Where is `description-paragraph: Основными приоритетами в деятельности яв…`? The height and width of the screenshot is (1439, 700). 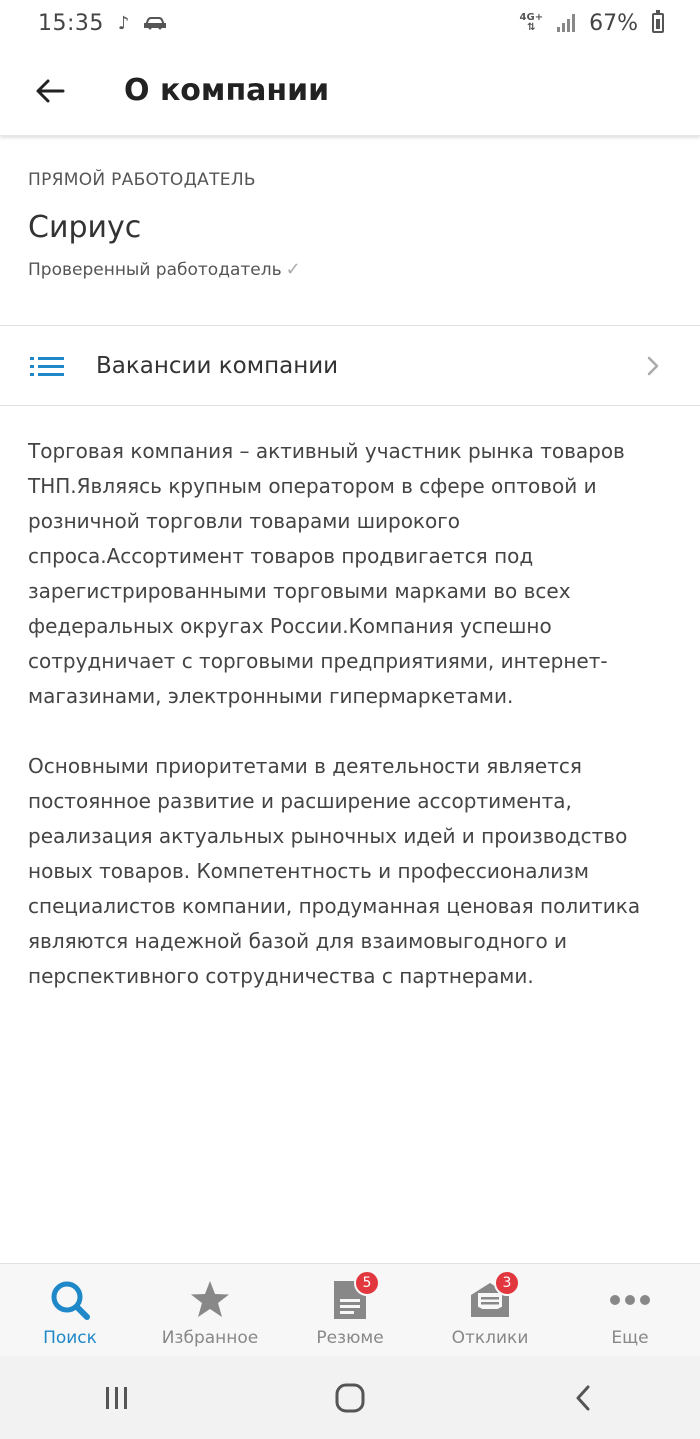 description-paragraph: Основными приоритетами в деятельности яв… is located at coordinates (334, 871).